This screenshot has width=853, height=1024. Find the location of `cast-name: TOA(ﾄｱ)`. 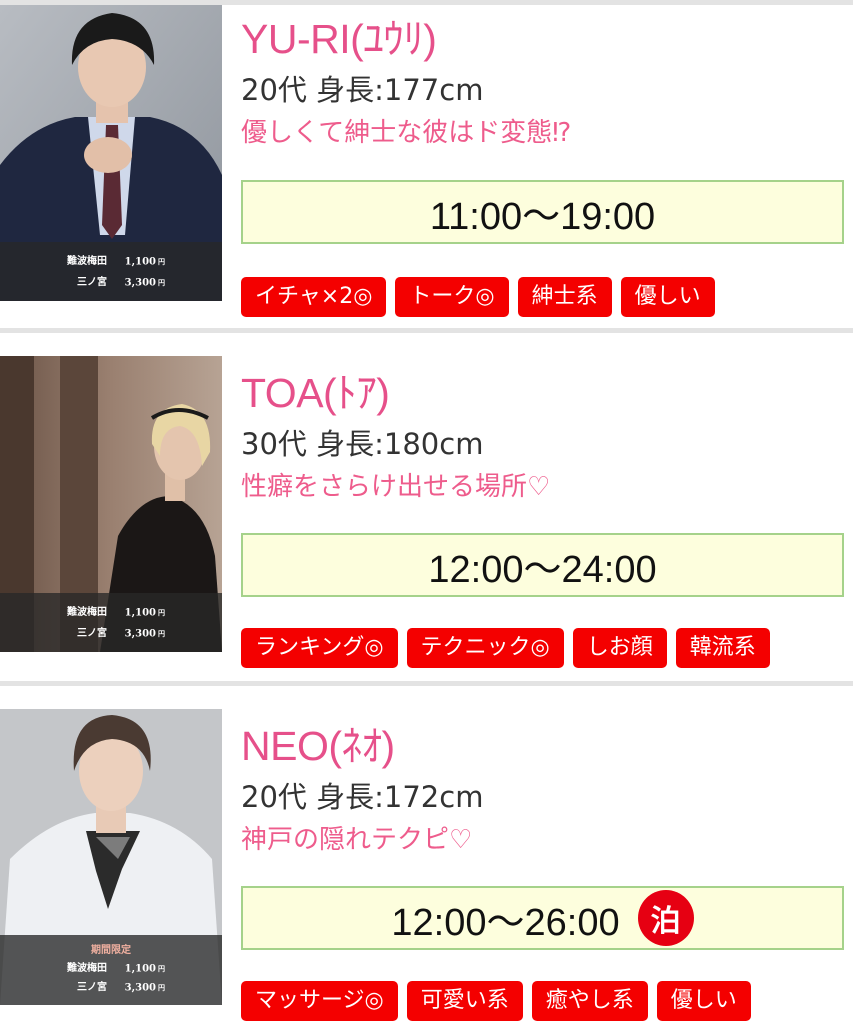

cast-name: TOA(ﾄｱ) is located at coordinates (543, 393).